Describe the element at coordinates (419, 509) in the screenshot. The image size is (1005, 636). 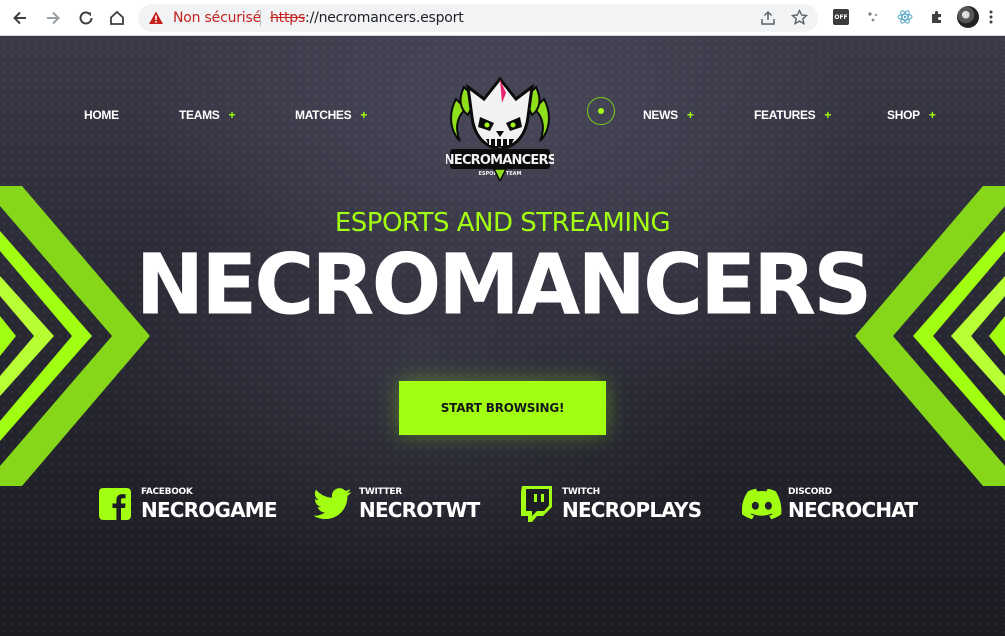
I see `social-handle: NECROTWT` at that location.